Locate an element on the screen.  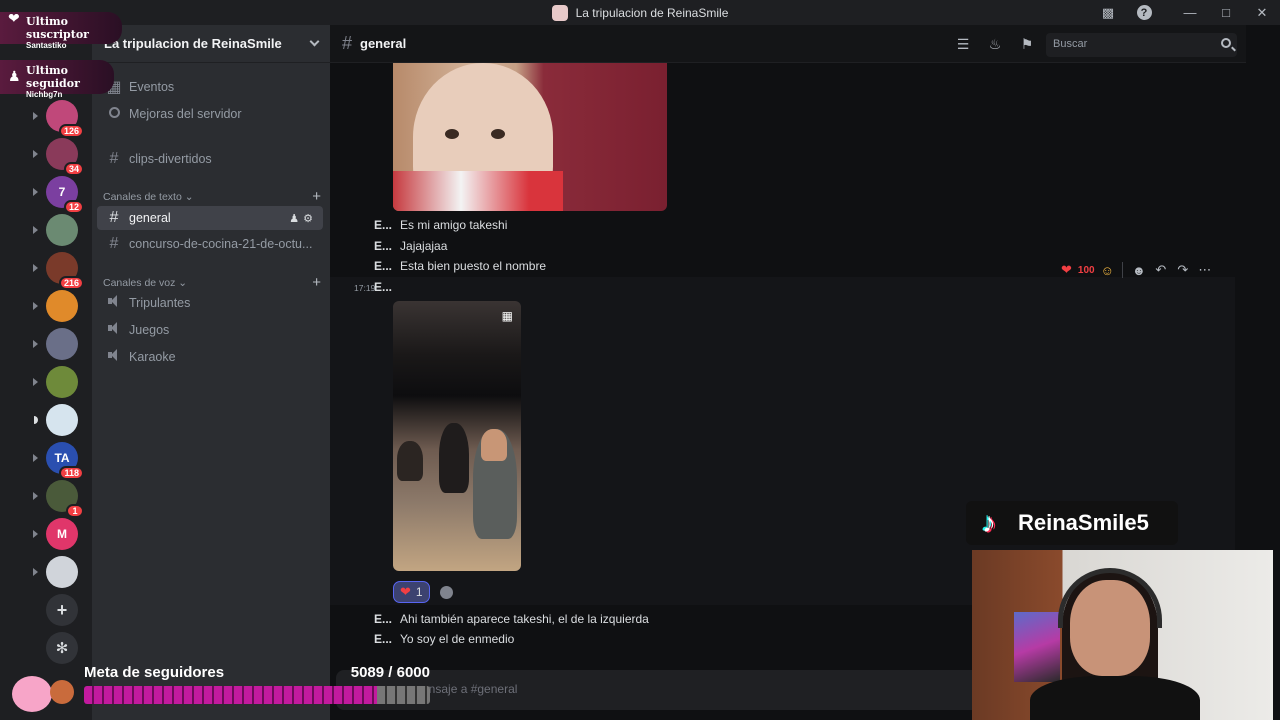
gear-icon: ⚙ is located at coordinates (310, 219).